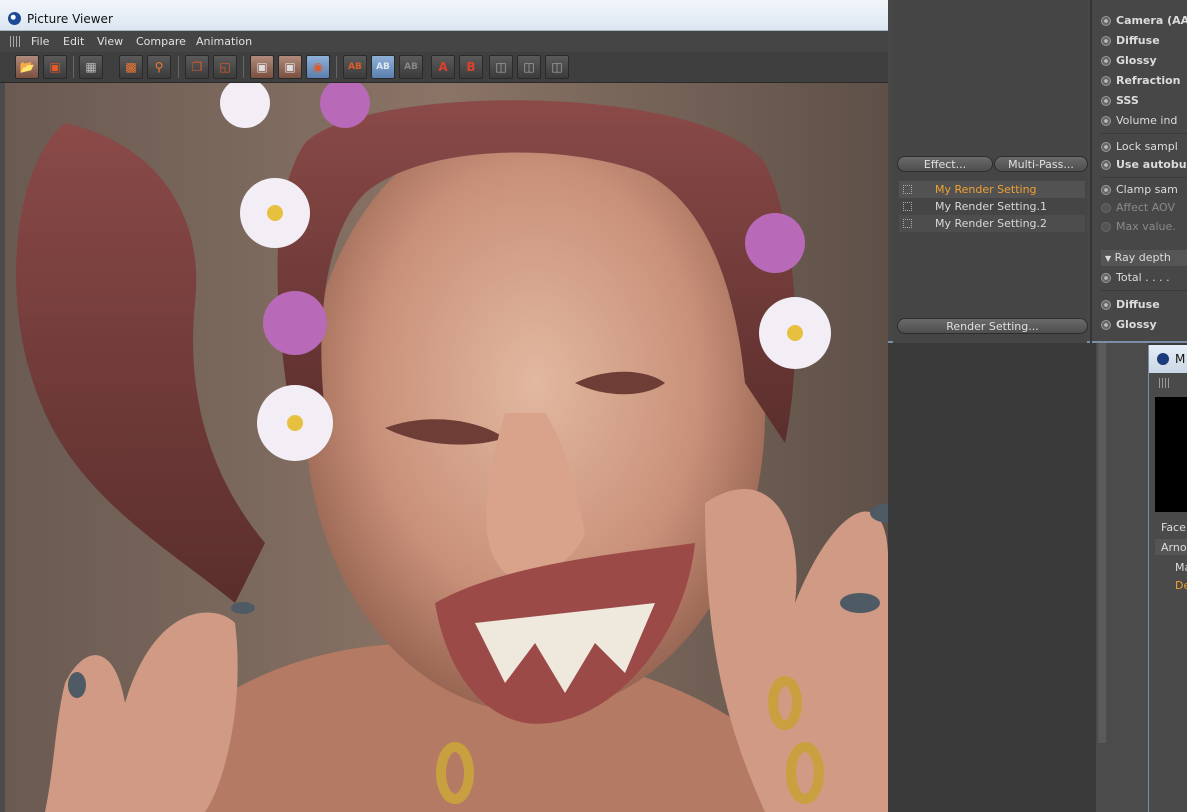 This screenshot has height=812, width=1187. What do you see at coordinates (1129, 325) in the screenshot?
I see `glossy-depth-row: Glossy` at bounding box center [1129, 325].